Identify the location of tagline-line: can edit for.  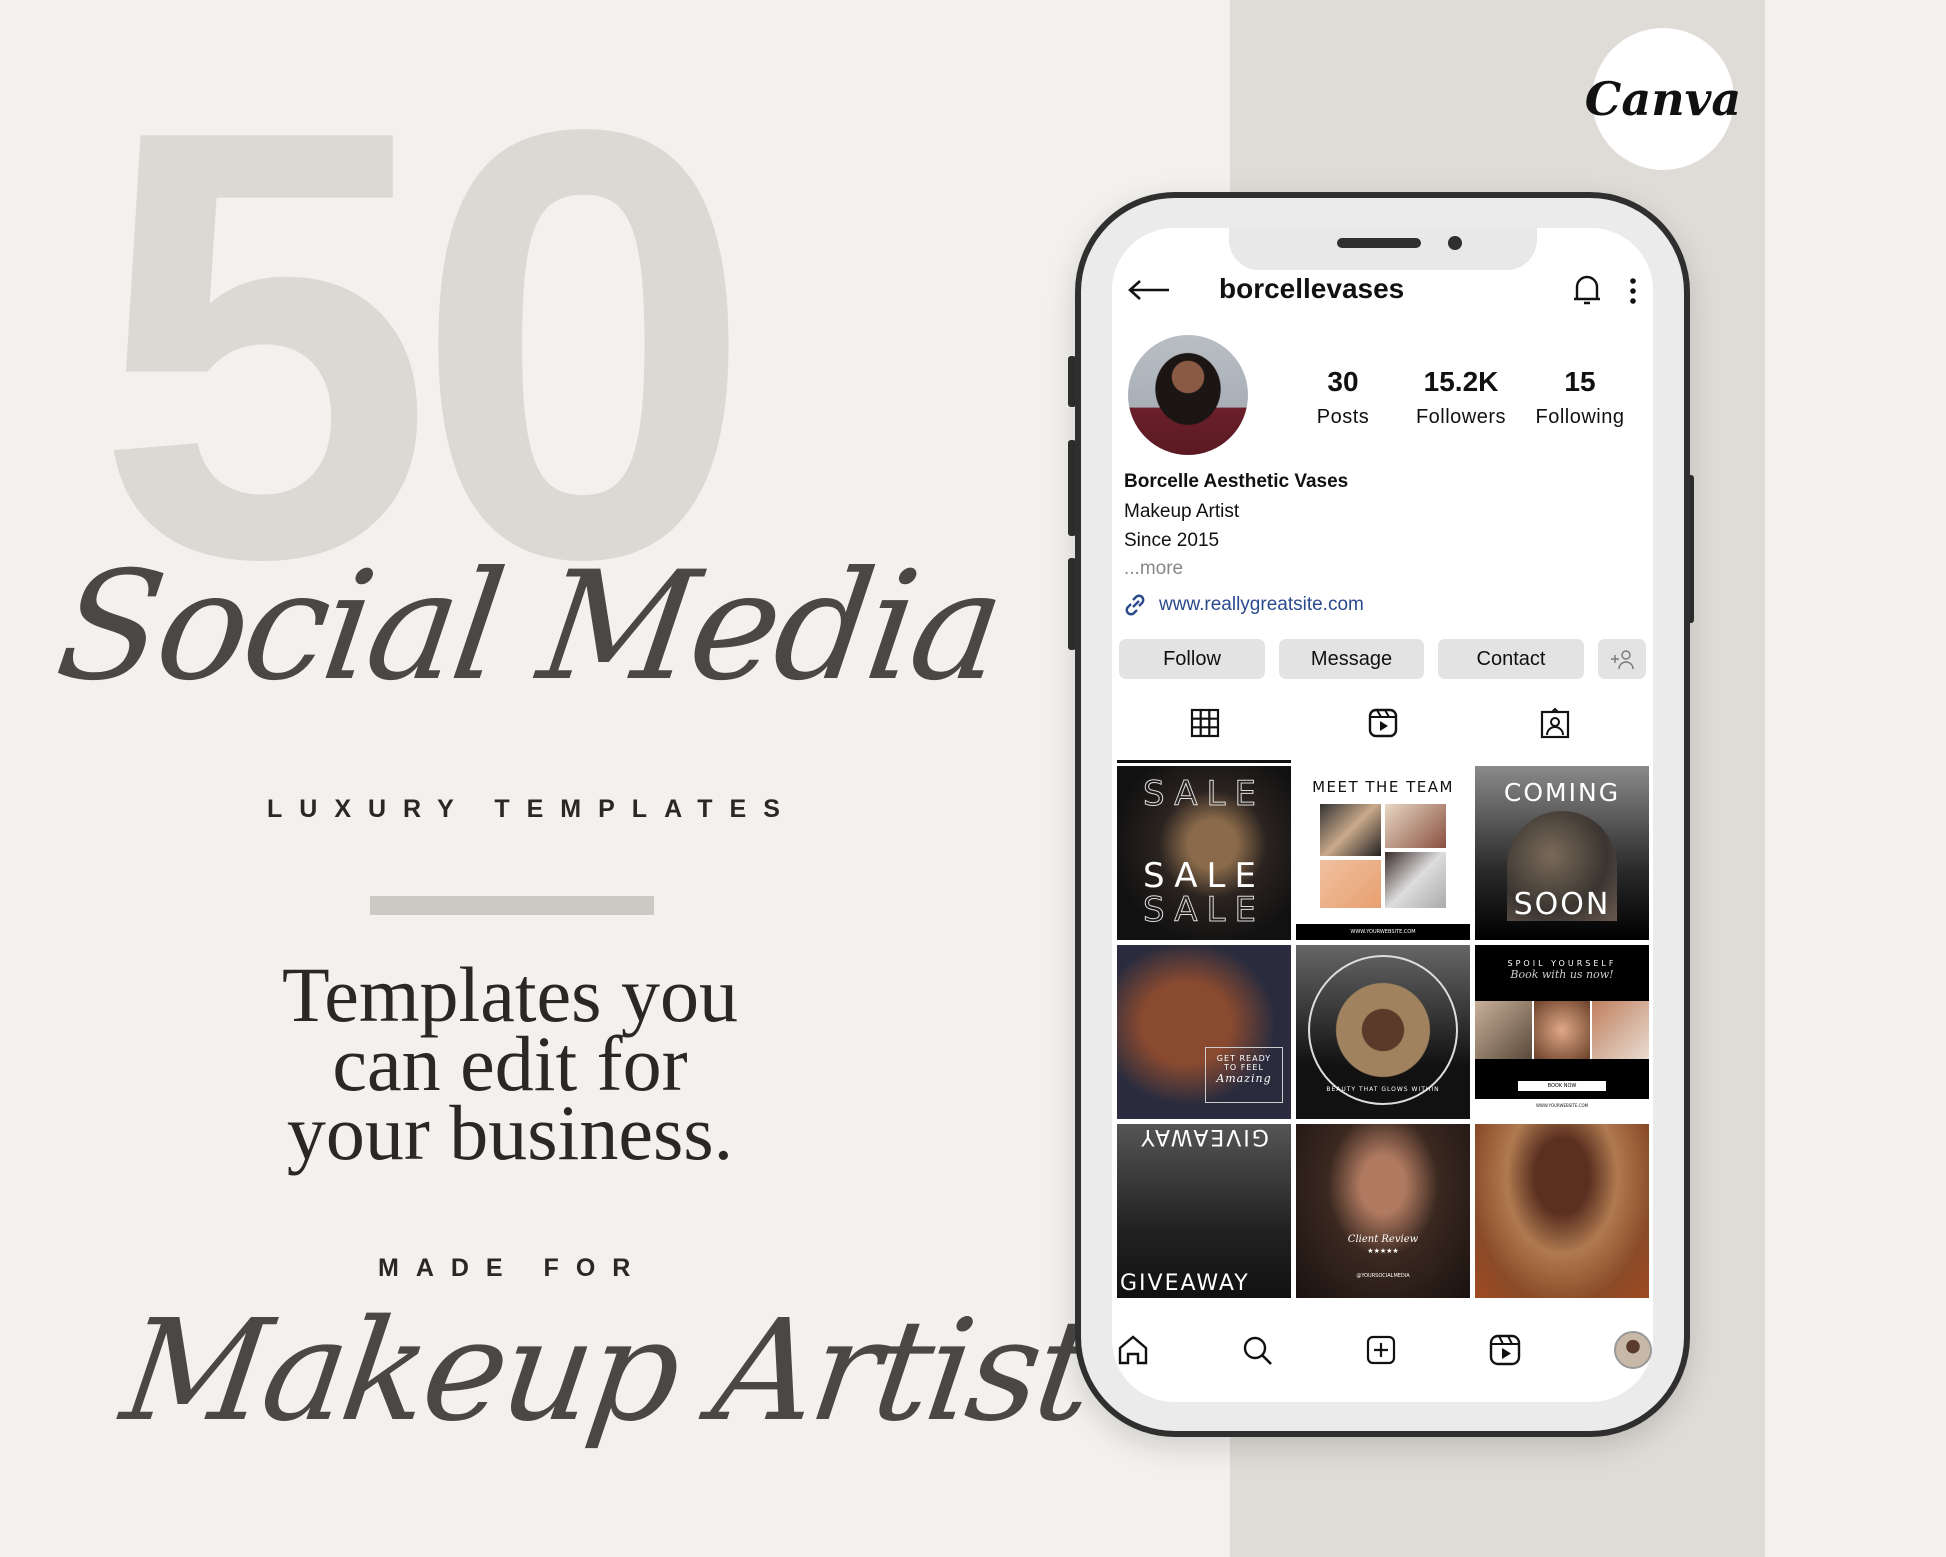
(510, 1063).